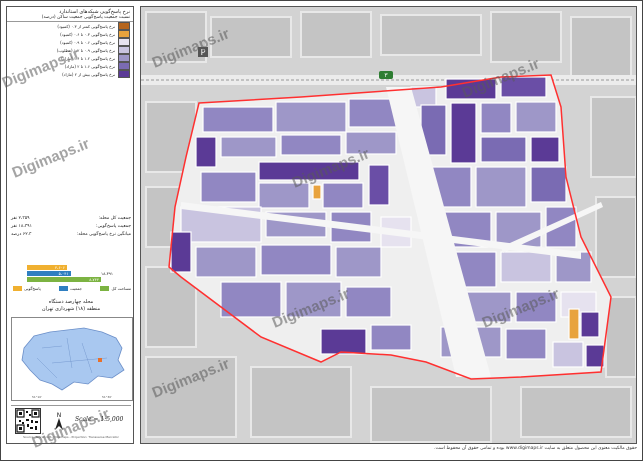  What do you see at coordinates (49, 273) in the screenshot?
I see `bar: ۵،۰۴۱` at bounding box center [49, 273].